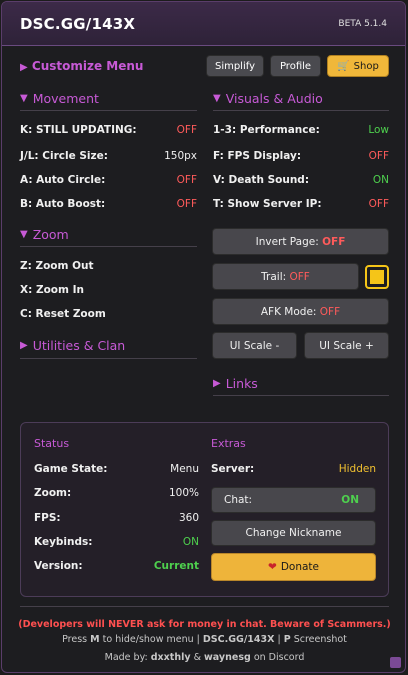 This screenshot has height=675, width=408. I want to click on performance-value: Low, so click(360, 130).